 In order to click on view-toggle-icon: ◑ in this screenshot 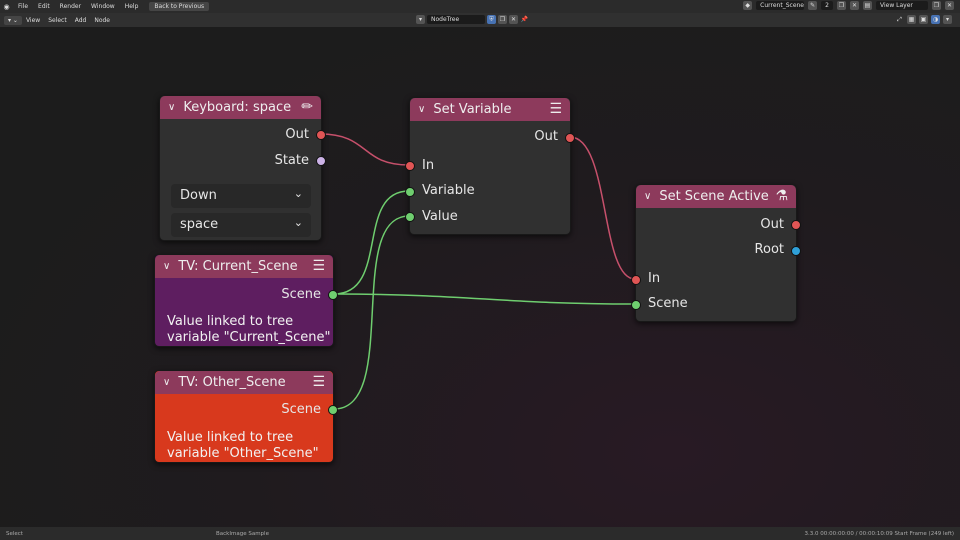, I will do `click(935, 19)`.